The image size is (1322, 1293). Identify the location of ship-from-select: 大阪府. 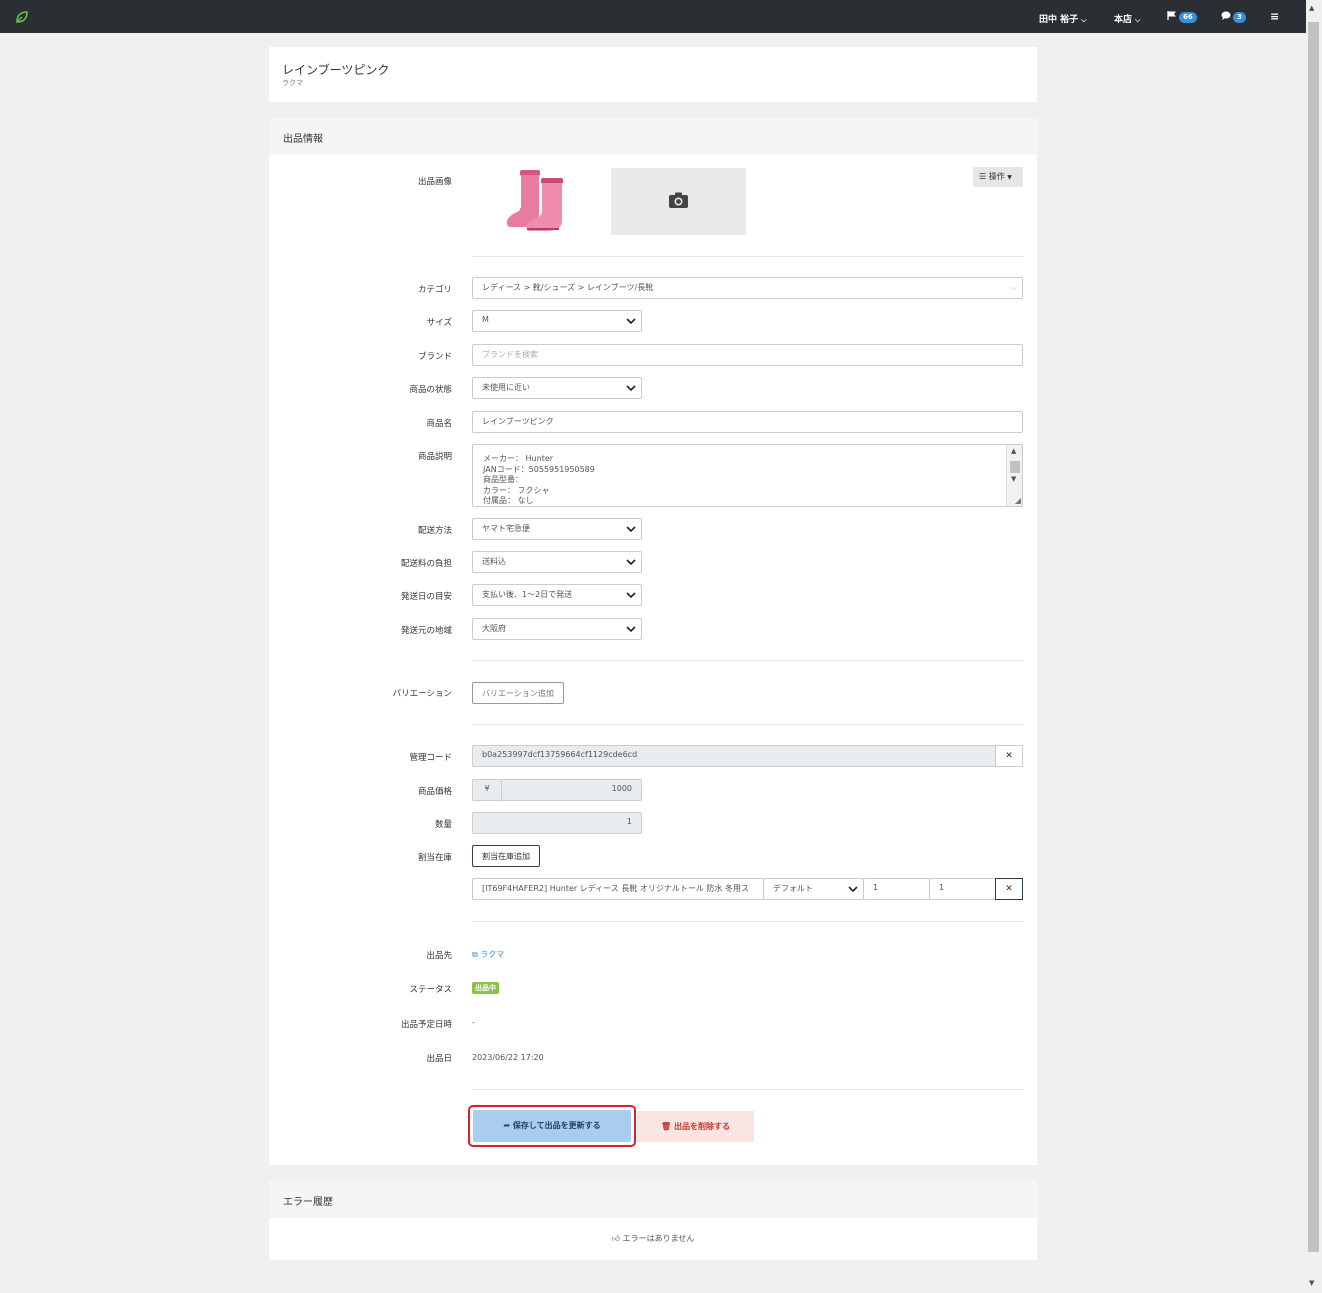
(557, 629).